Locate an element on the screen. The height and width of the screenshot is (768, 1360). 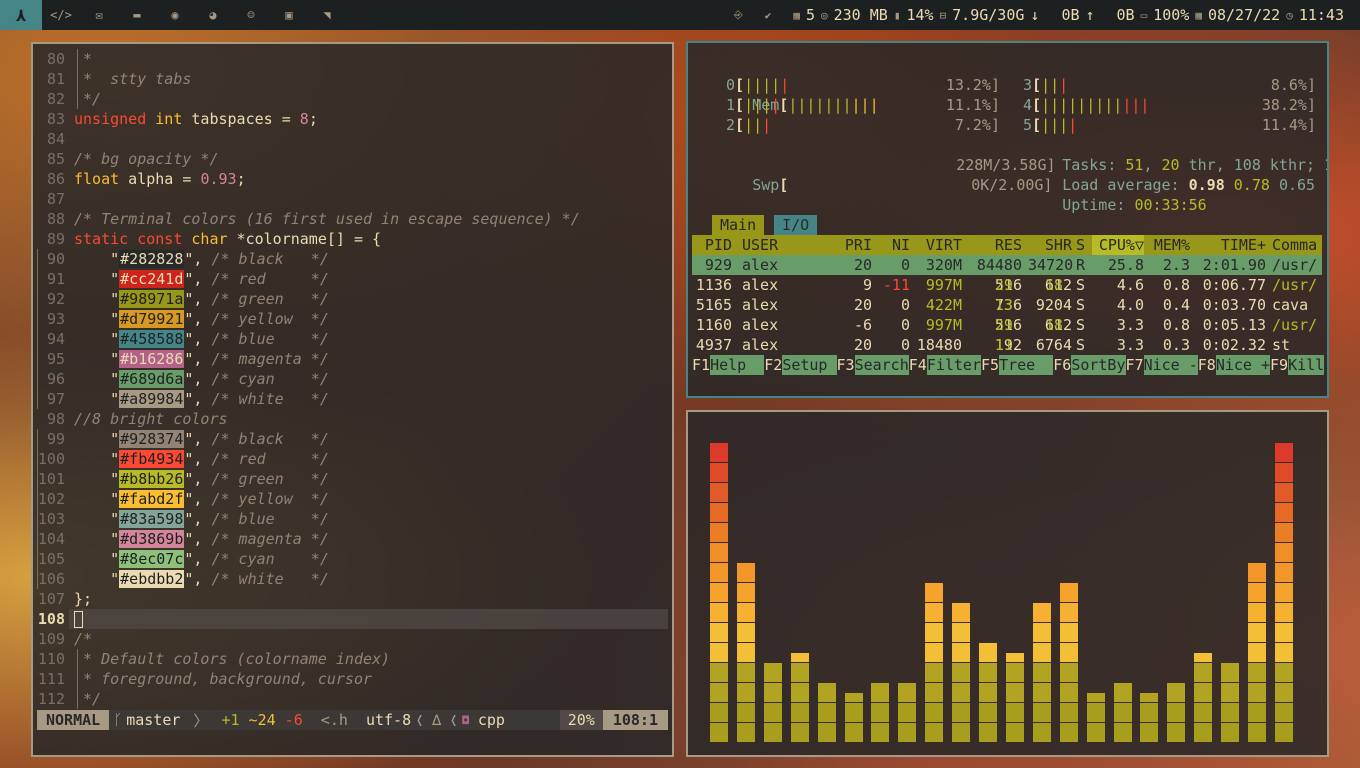
code-icon: </> is located at coordinates (61, 15).